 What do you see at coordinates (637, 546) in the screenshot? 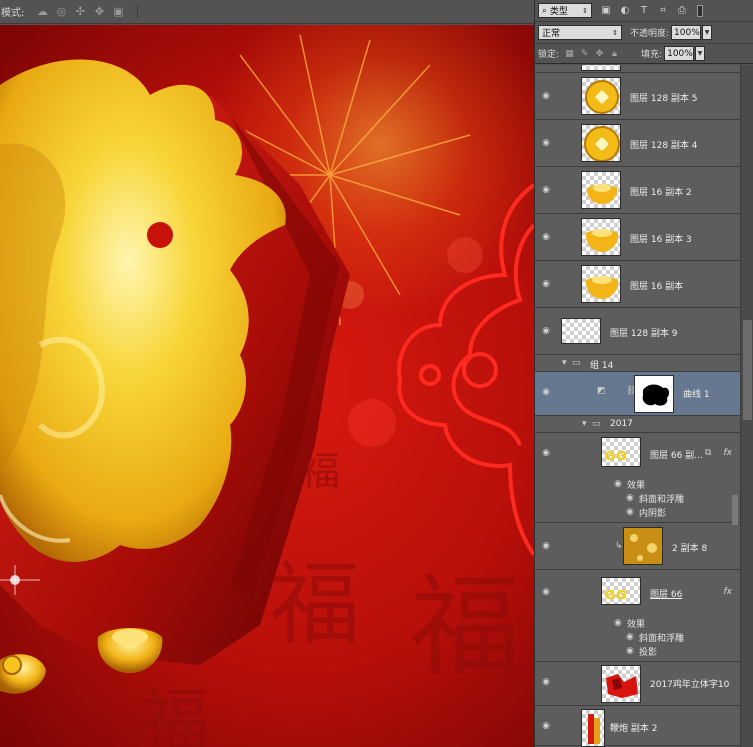
I see `layer-row: ◉ ↳ 2 副本 8` at bounding box center [637, 546].